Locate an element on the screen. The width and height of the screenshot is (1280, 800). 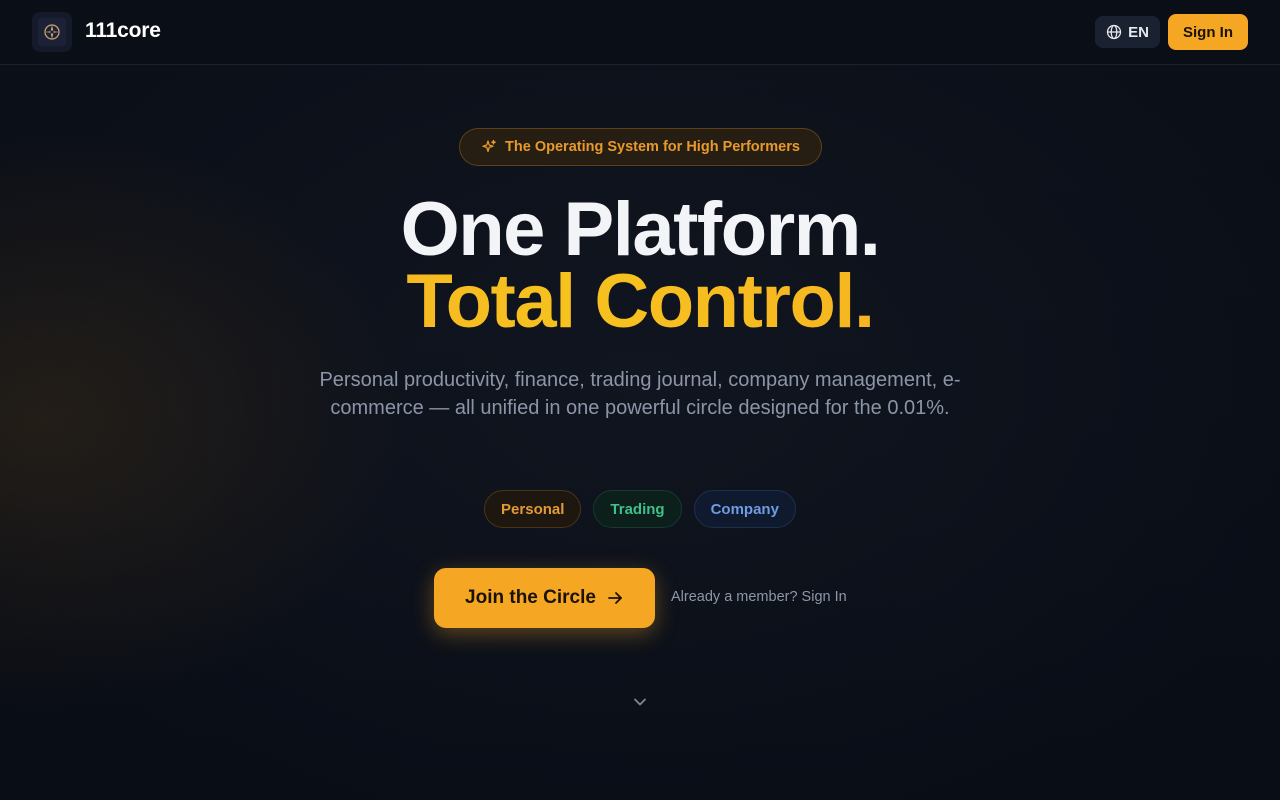
tagline-badge: The Operating System for High Performers is located at coordinates (640, 147).